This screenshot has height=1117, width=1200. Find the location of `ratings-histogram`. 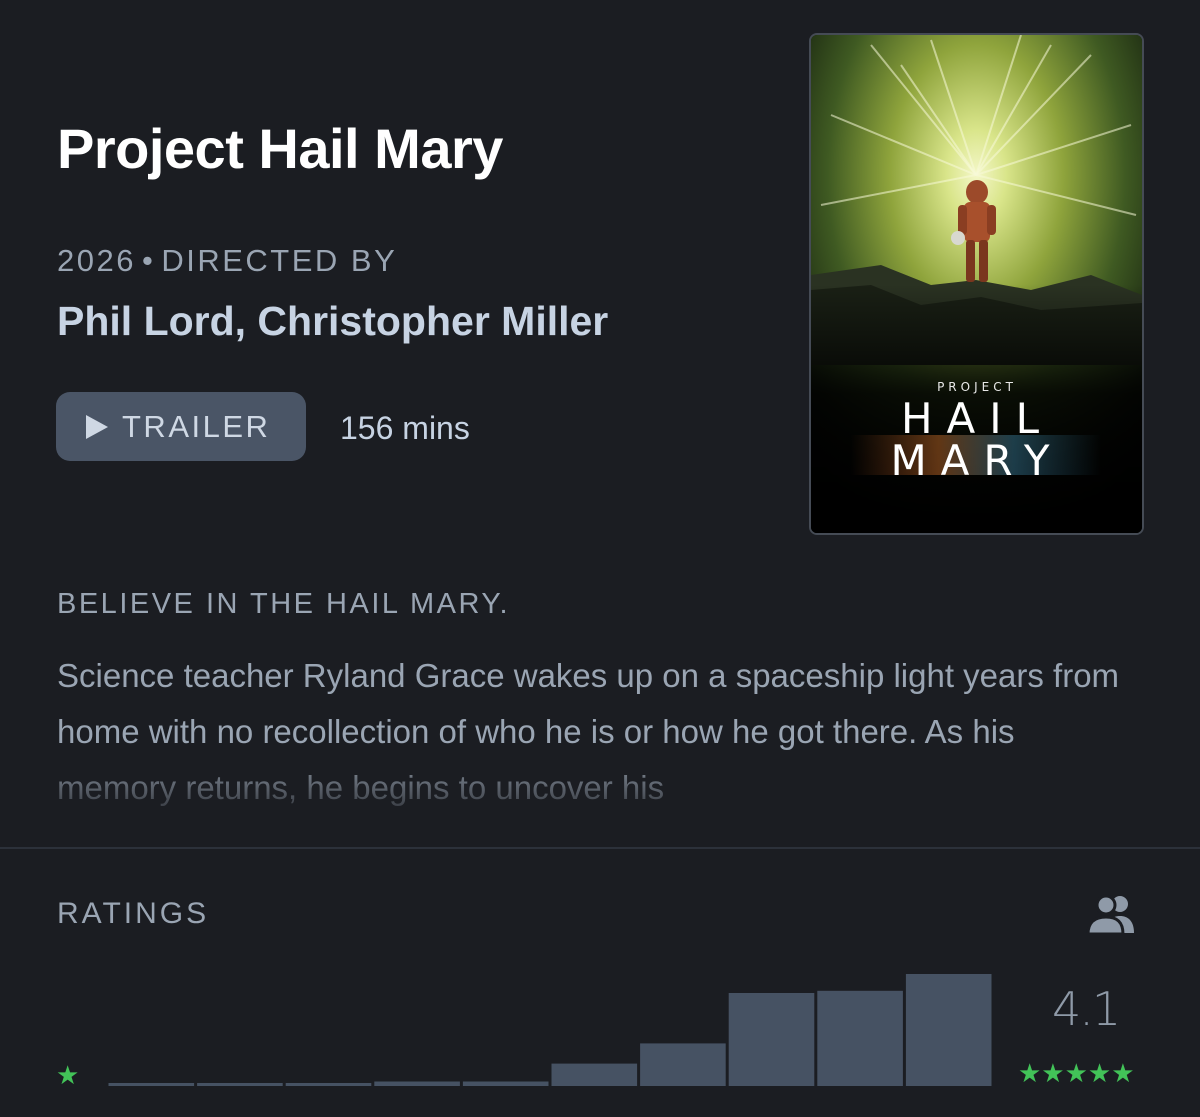

ratings-histogram is located at coordinates (550, 1023).